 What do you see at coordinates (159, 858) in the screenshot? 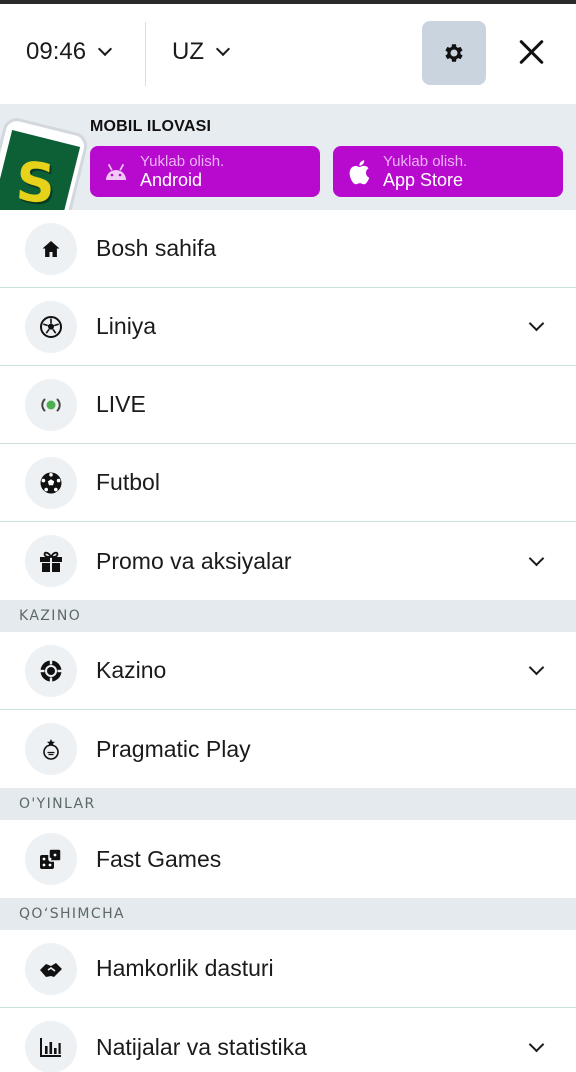
I see `menu-item-label: Fast Games` at bounding box center [159, 858].